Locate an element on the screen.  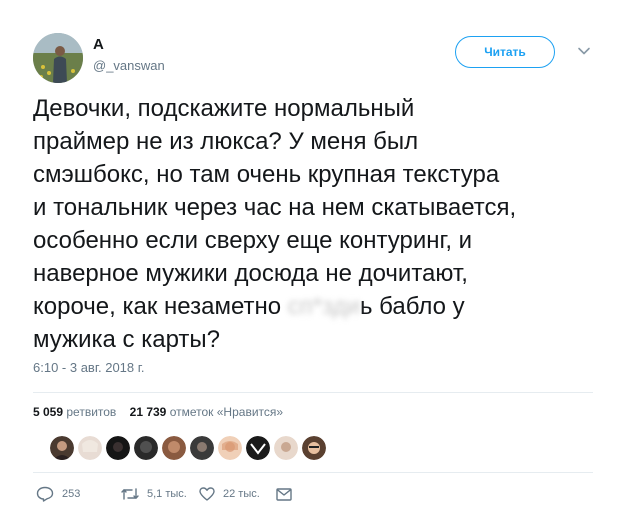
tweet-stats: 5 059 ретвитов 21 739 отметок «Нравится» is located at coordinates (158, 412).